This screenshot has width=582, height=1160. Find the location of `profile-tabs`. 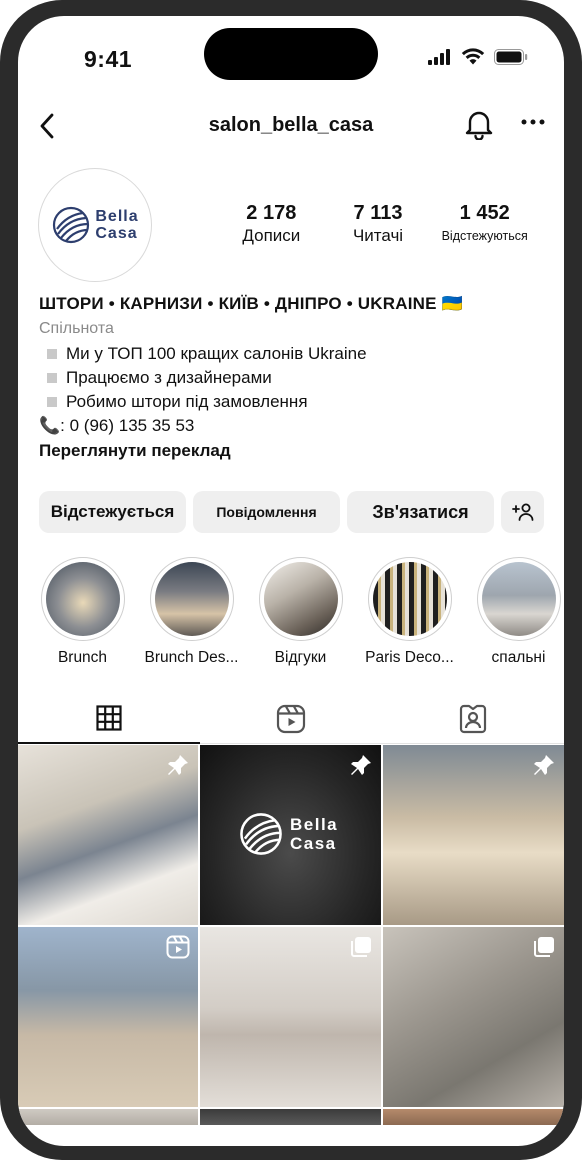

profile-tabs is located at coordinates (291, 719).